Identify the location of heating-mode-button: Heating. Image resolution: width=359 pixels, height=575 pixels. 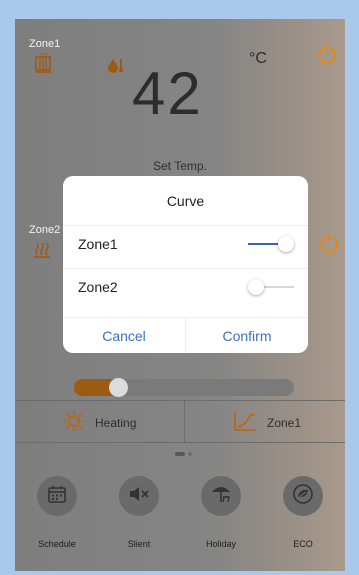
(99, 422).